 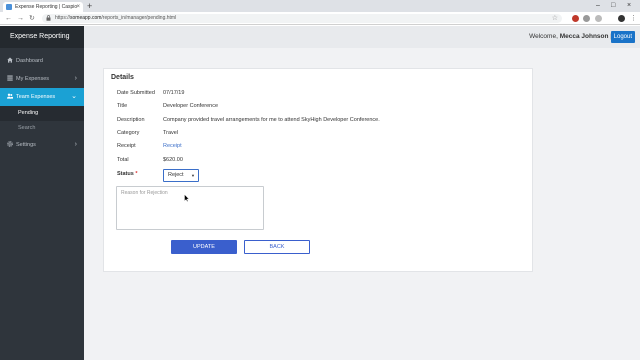 What do you see at coordinates (123, 160) in the screenshot?
I see `field-label-total: Total` at bounding box center [123, 160].